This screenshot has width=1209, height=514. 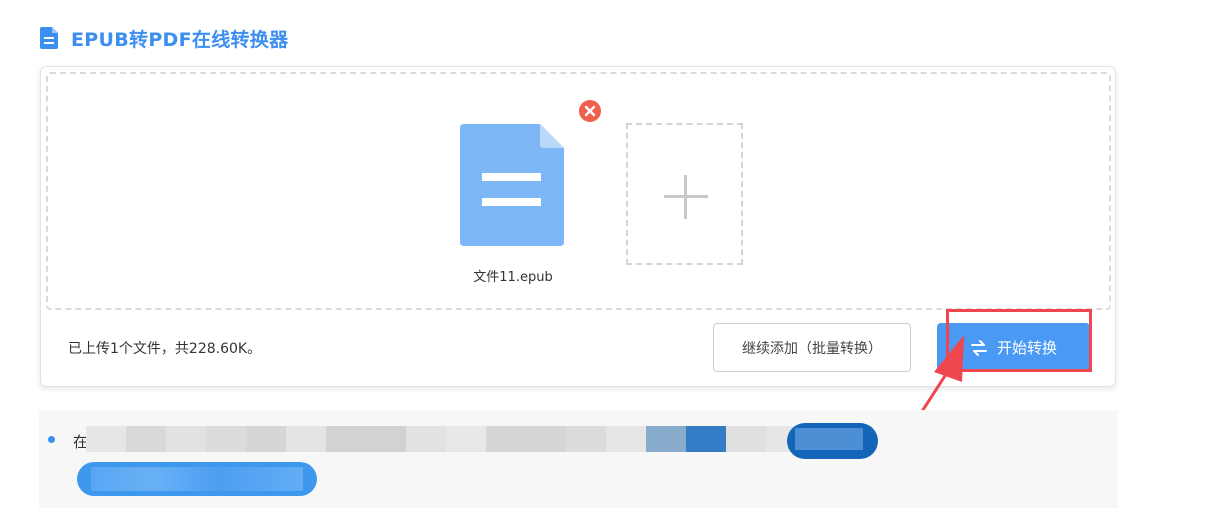 I want to click on close-circle-icon, so click(x=590, y=111).